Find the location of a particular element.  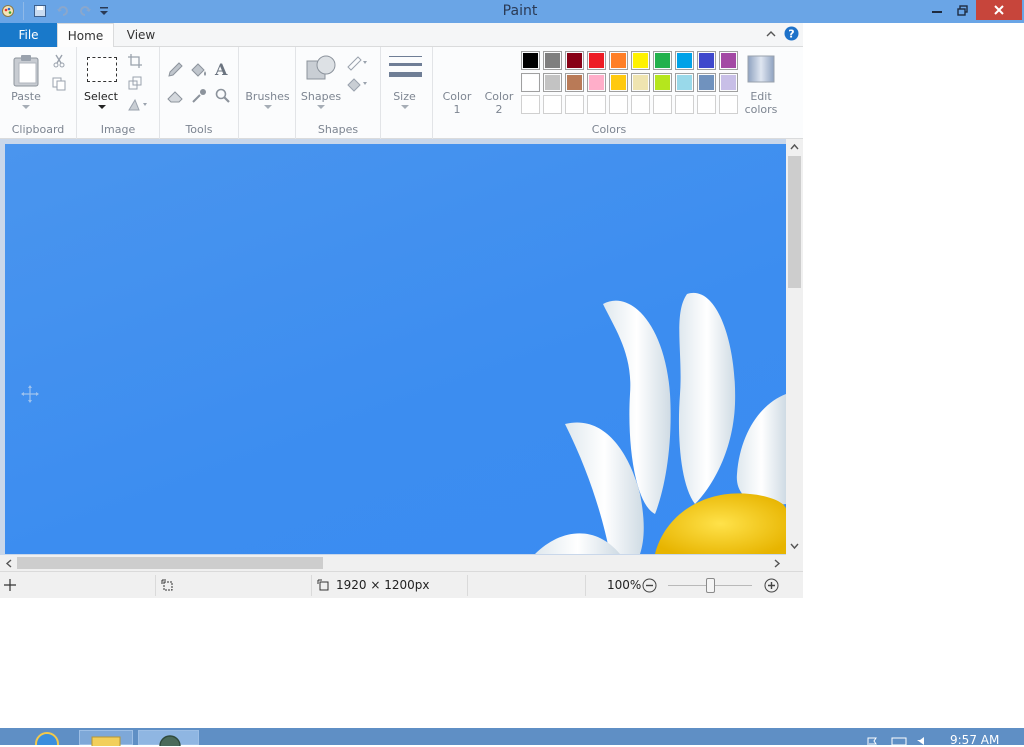

color-2-button: Color 2 is located at coordinates (499, 103).